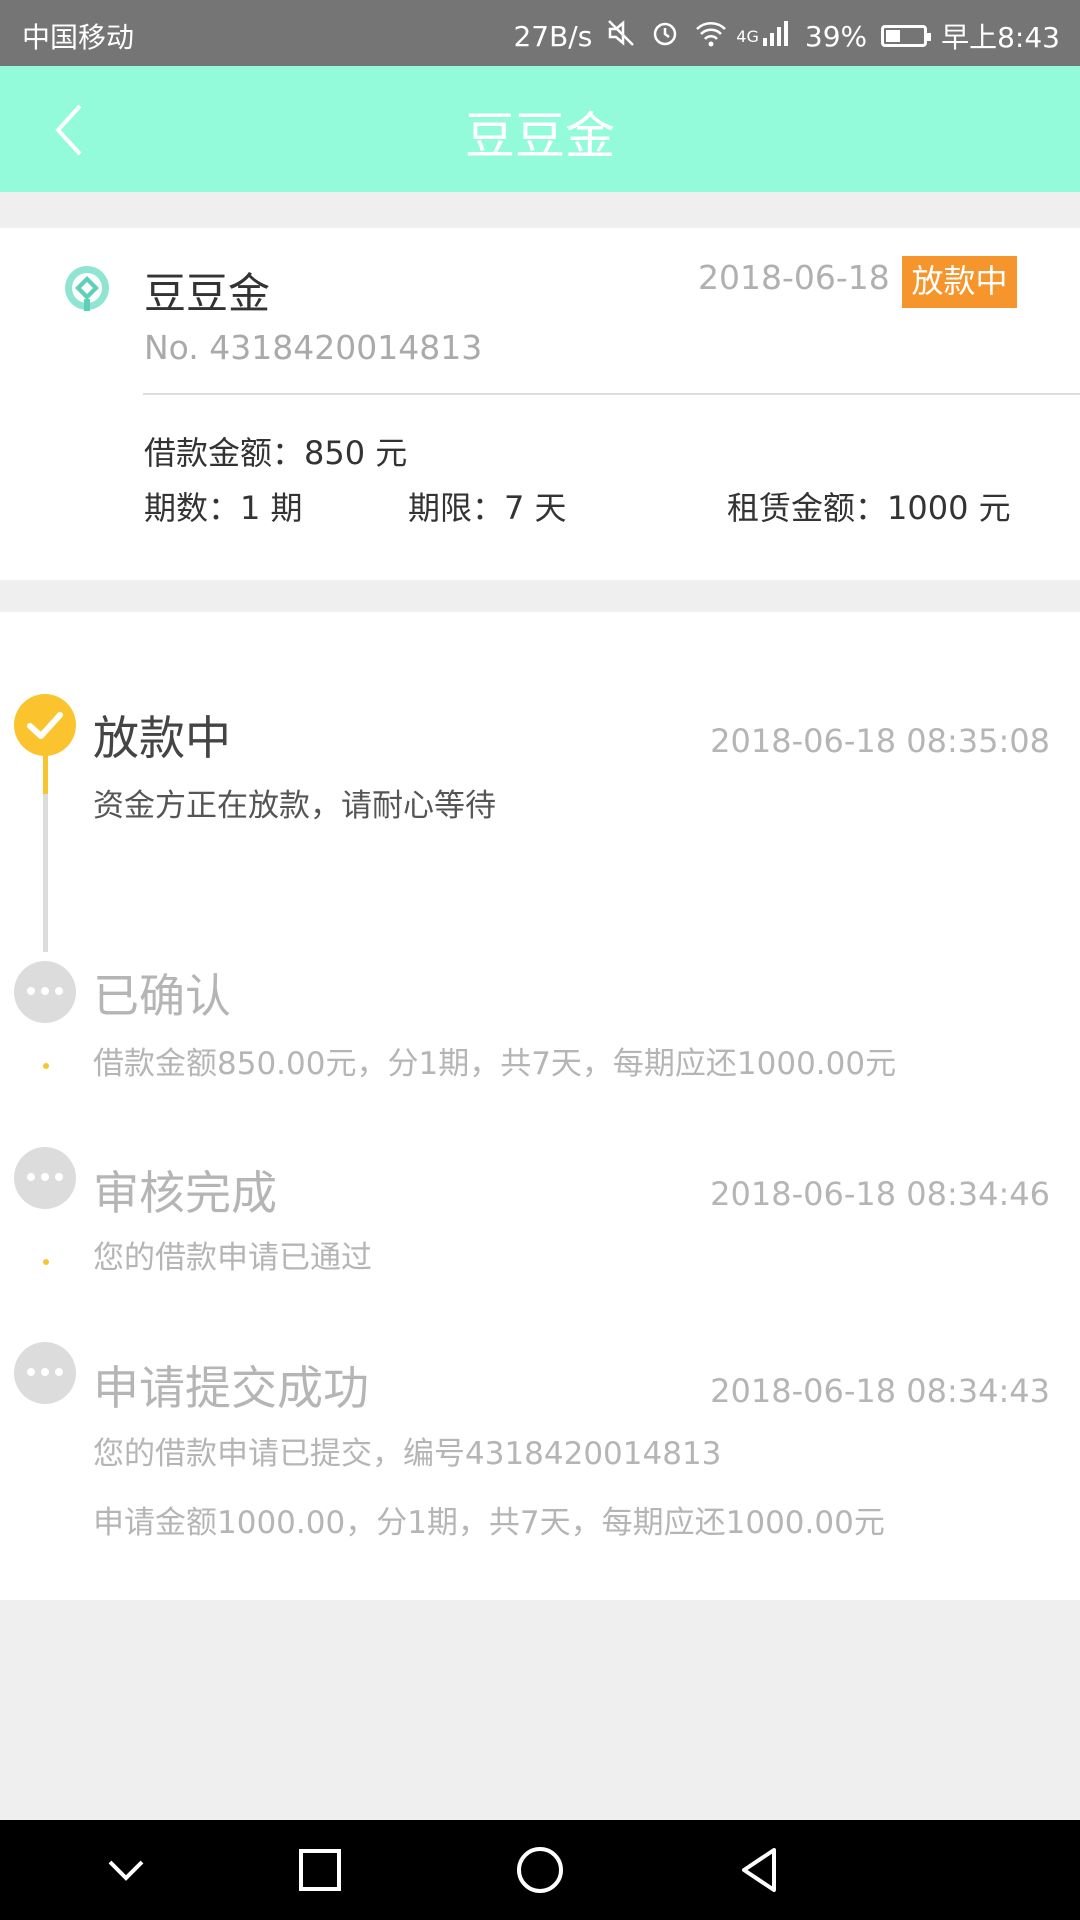 The width and height of the screenshot is (1080, 1920). I want to click on loan-periods: 期数：1 期, so click(223, 508).